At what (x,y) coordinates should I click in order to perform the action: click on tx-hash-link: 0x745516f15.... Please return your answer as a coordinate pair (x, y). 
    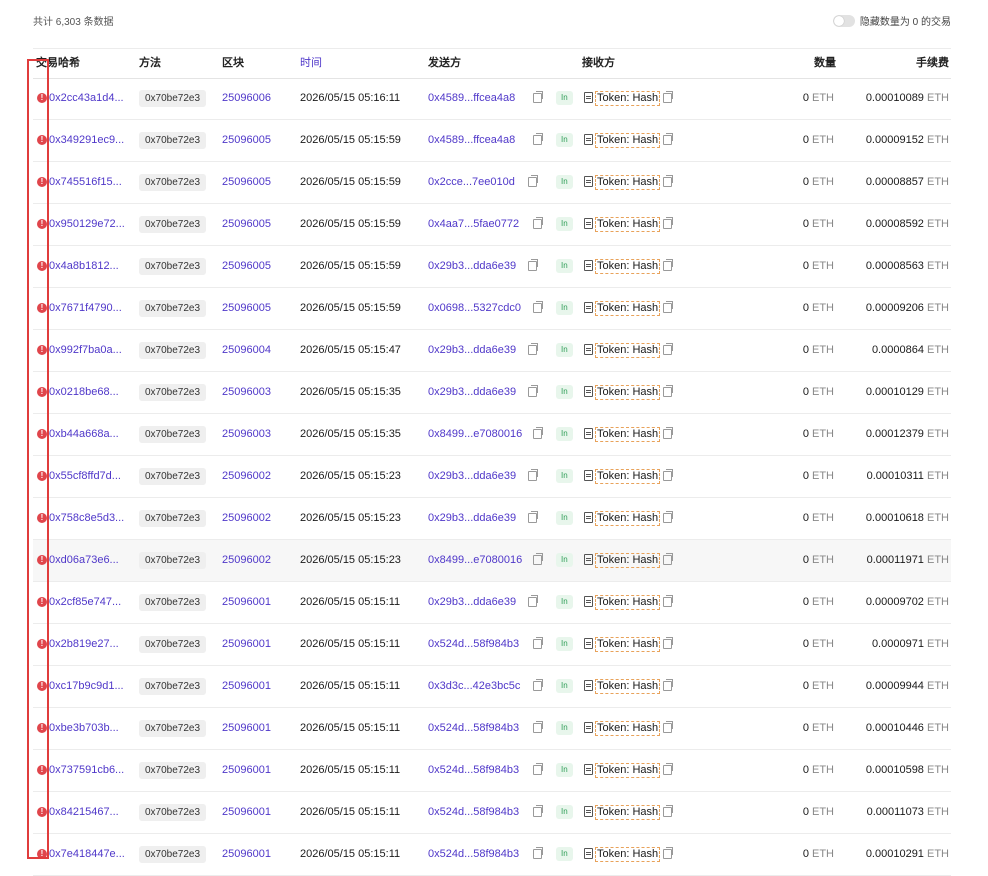
    Looking at the image, I should click on (85, 182).